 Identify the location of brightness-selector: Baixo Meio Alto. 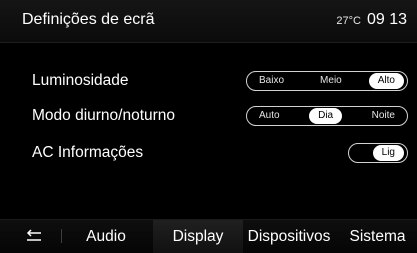
(327, 81).